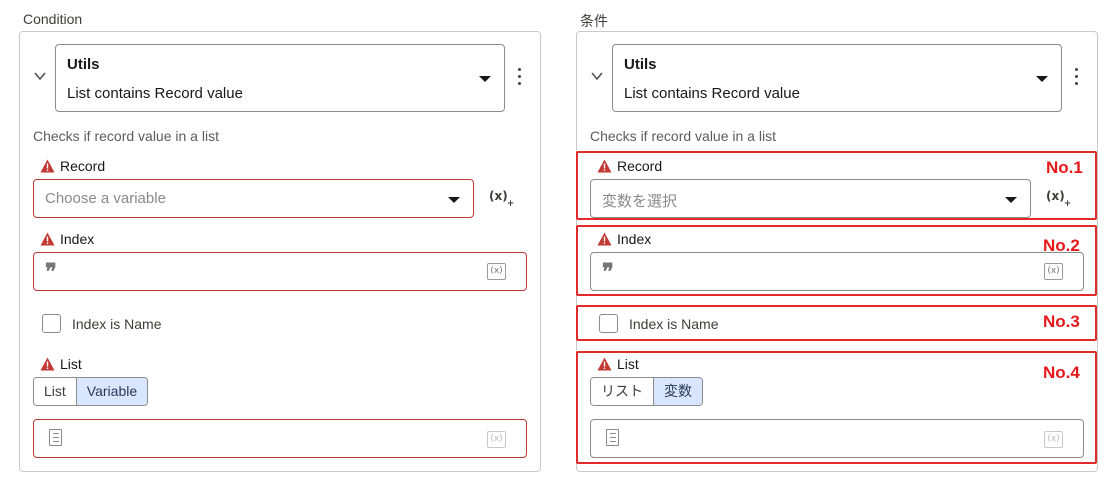 Image resolution: width=1120 pixels, height=482 pixels. I want to click on annotation-label-4: No.4, so click(1061, 372).